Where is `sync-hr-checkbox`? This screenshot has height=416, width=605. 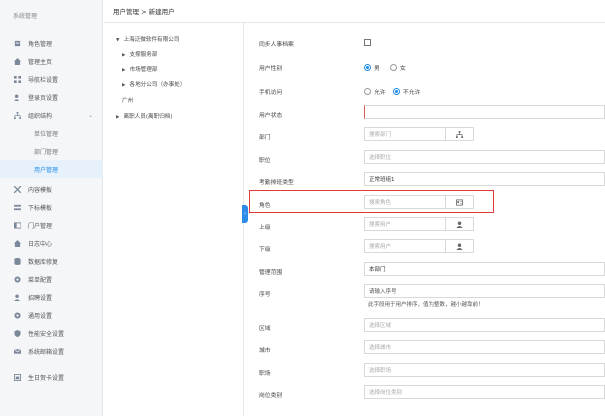
sync-hr-checkbox is located at coordinates (367, 42).